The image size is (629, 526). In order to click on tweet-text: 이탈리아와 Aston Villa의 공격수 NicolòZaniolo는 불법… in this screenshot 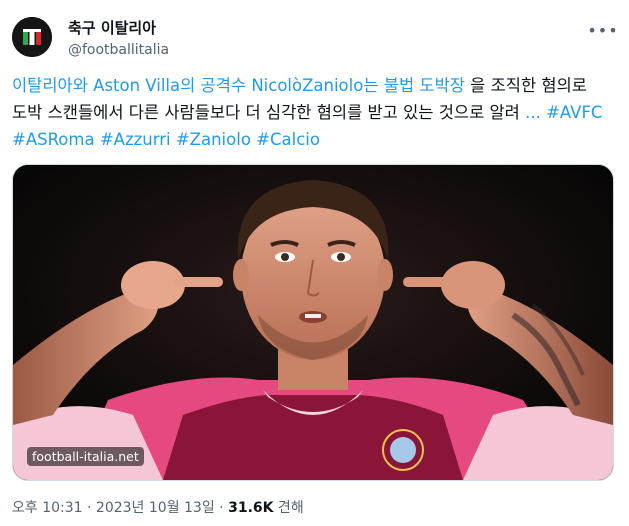, I will do `click(315, 112)`.